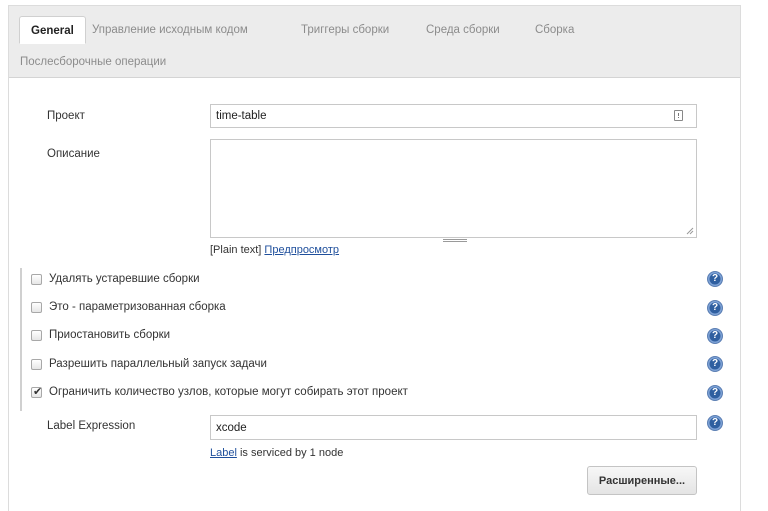 The width and height of the screenshot is (768, 511). Describe the element at coordinates (715, 336) in the screenshot. I see `help-icon-disable-builds: ?` at that location.